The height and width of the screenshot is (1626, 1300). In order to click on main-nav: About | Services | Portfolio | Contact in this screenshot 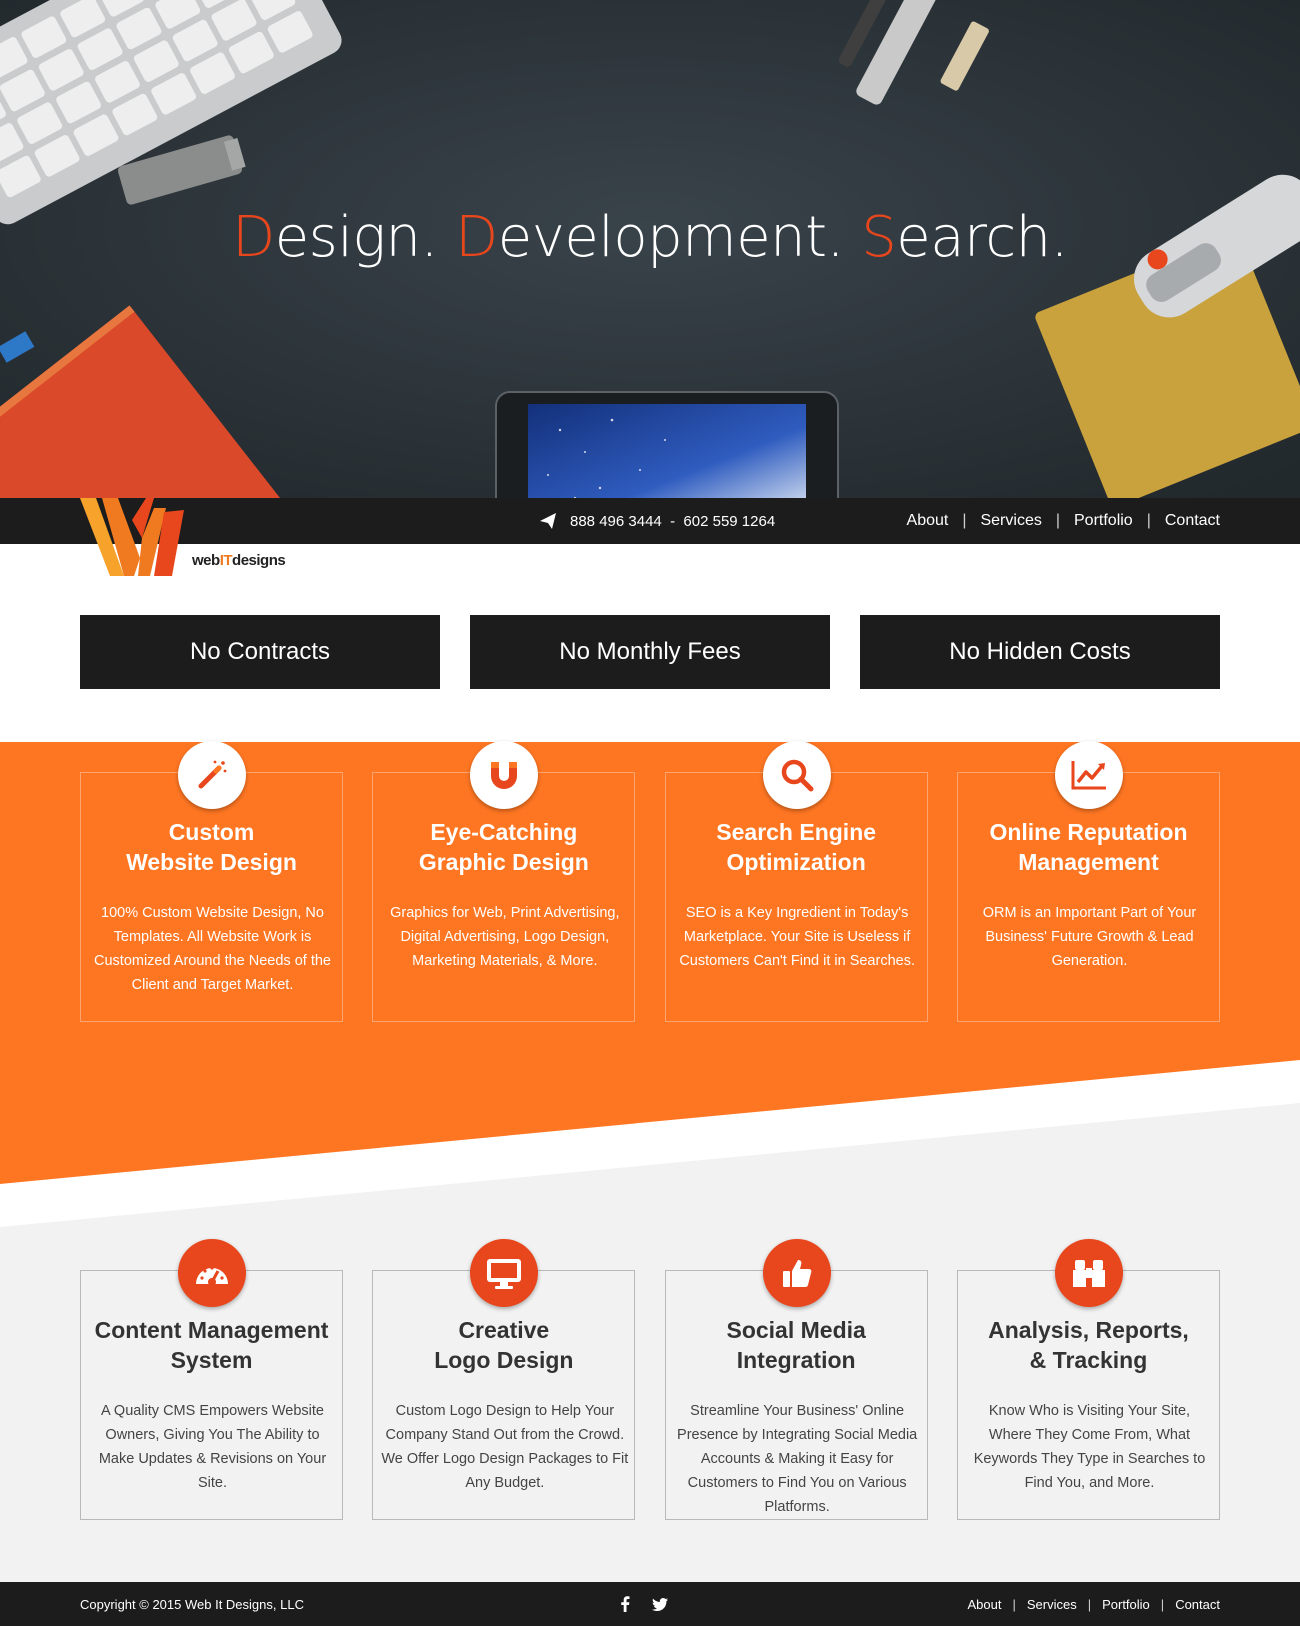, I will do `click(1063, 521)`.